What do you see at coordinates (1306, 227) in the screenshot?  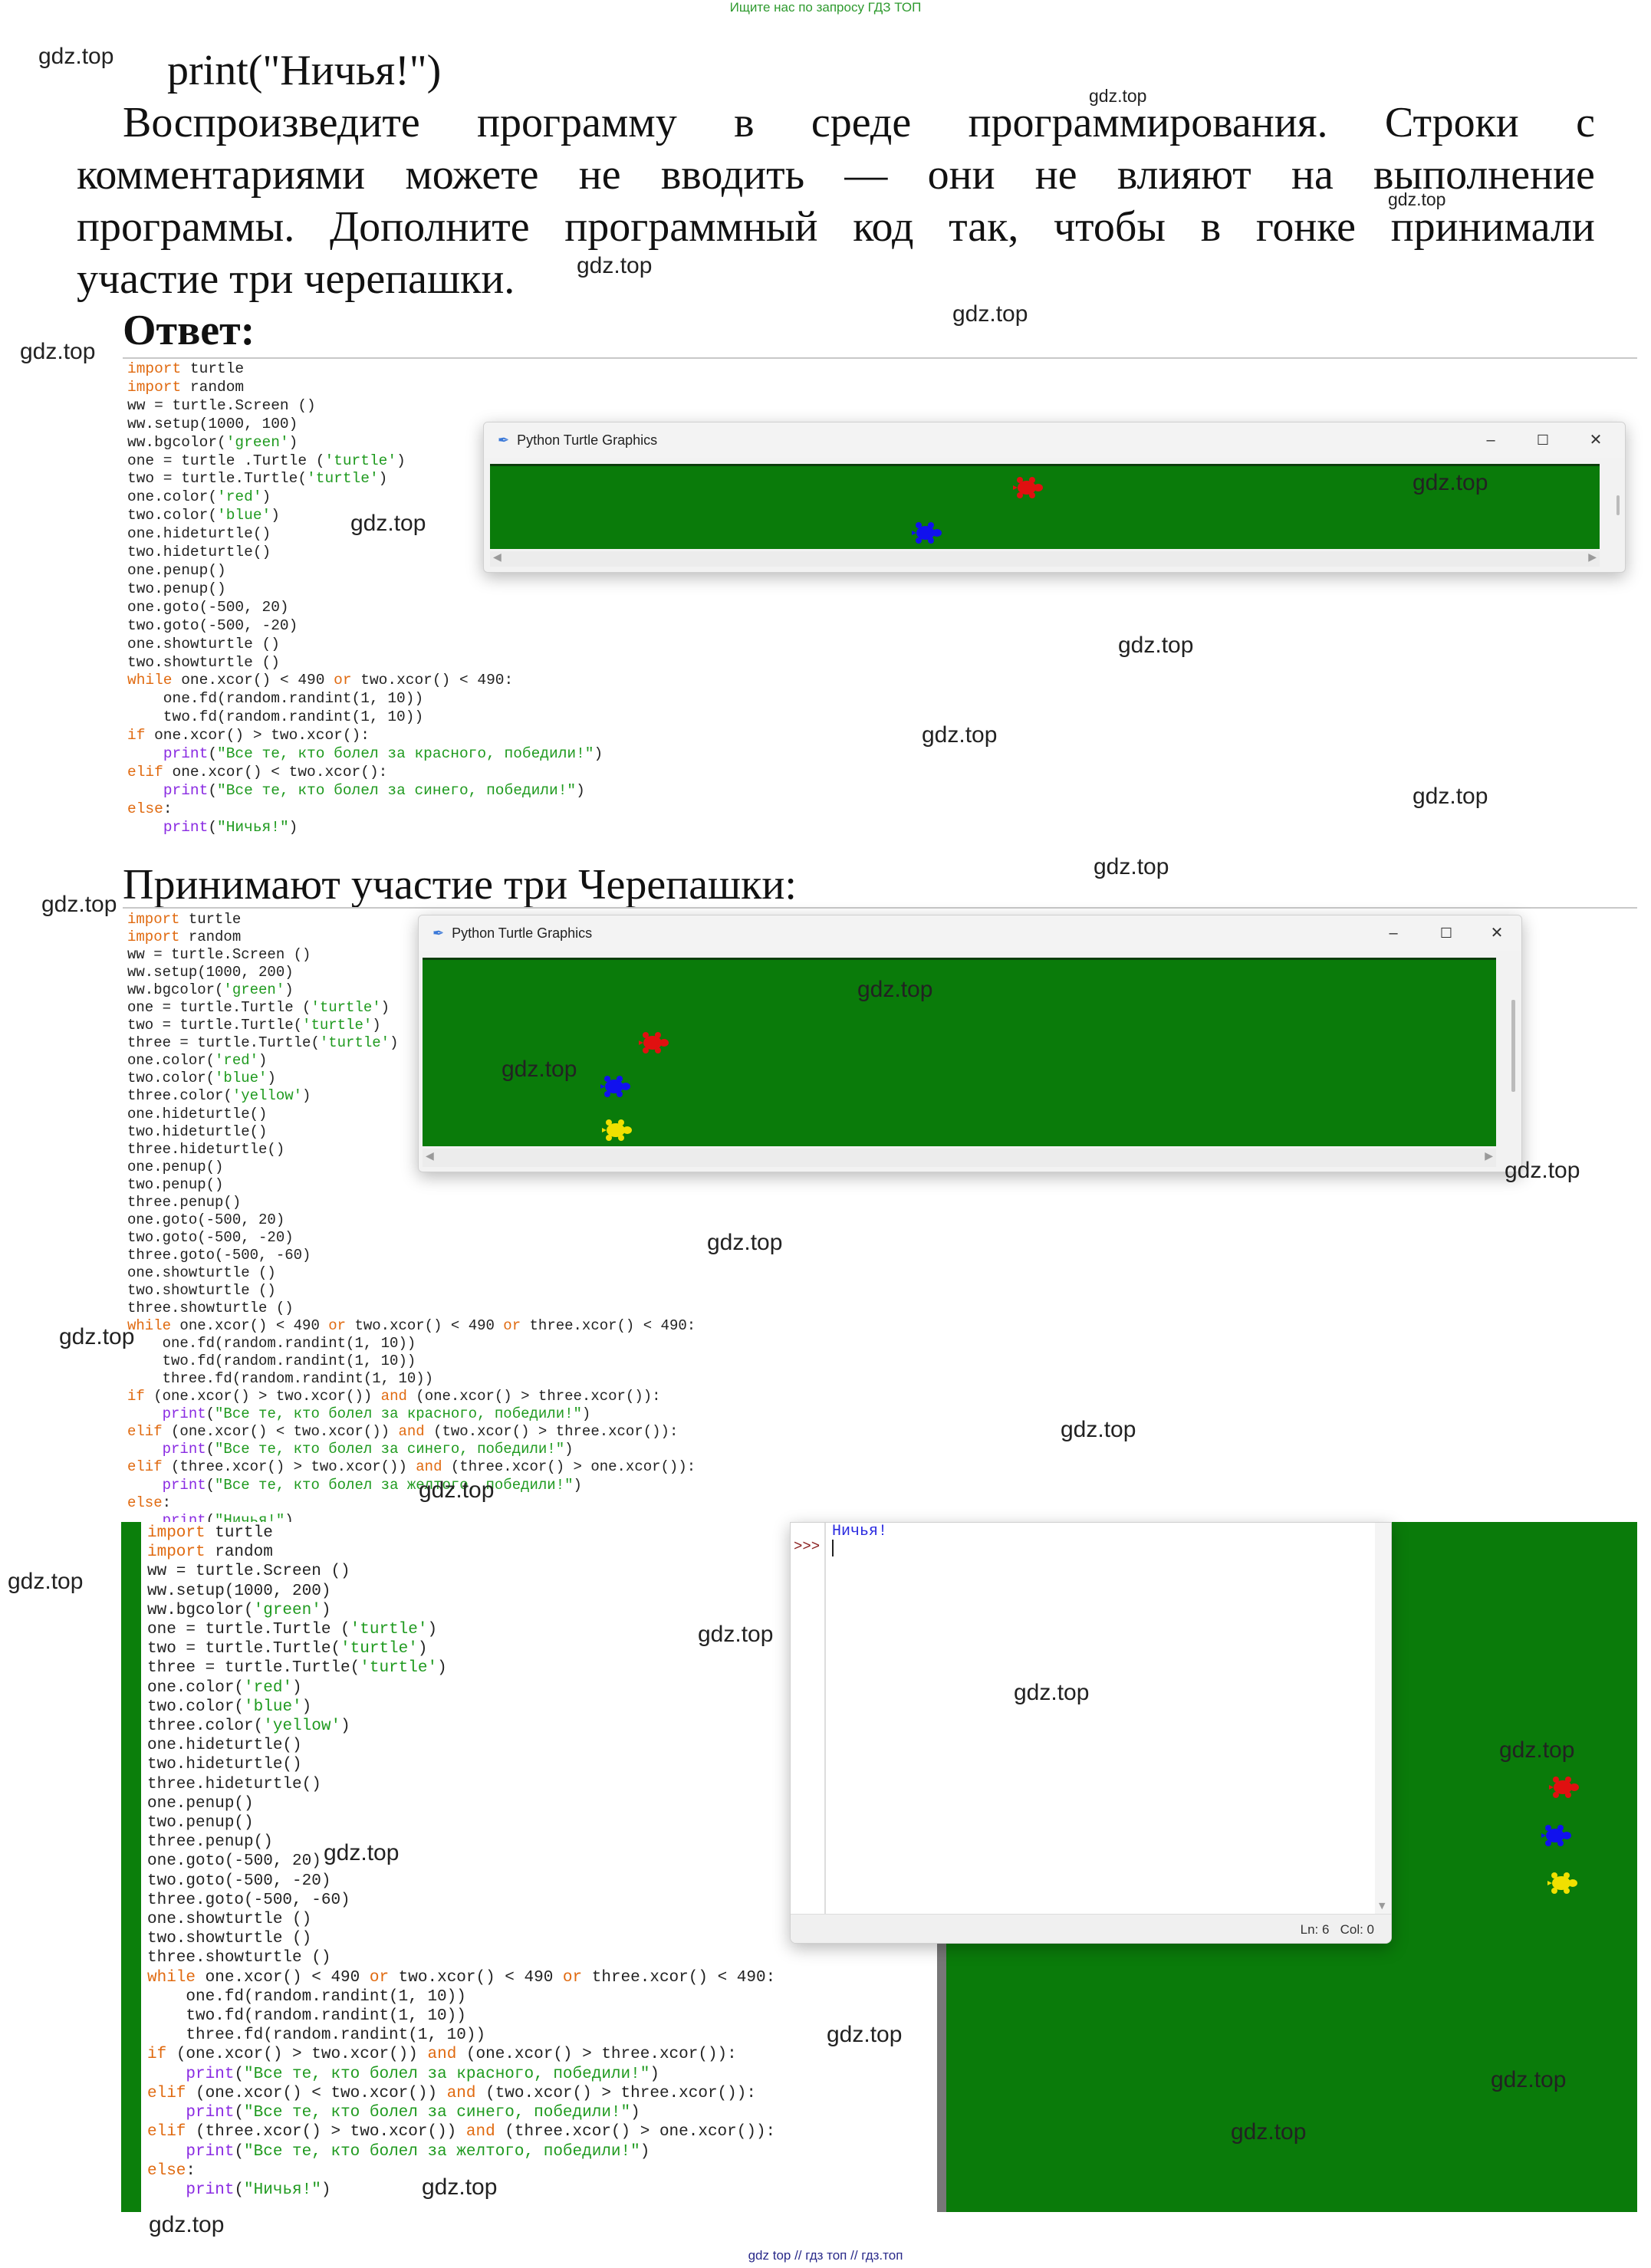 I see `word: гонке` at bounding box center [1306, 227].